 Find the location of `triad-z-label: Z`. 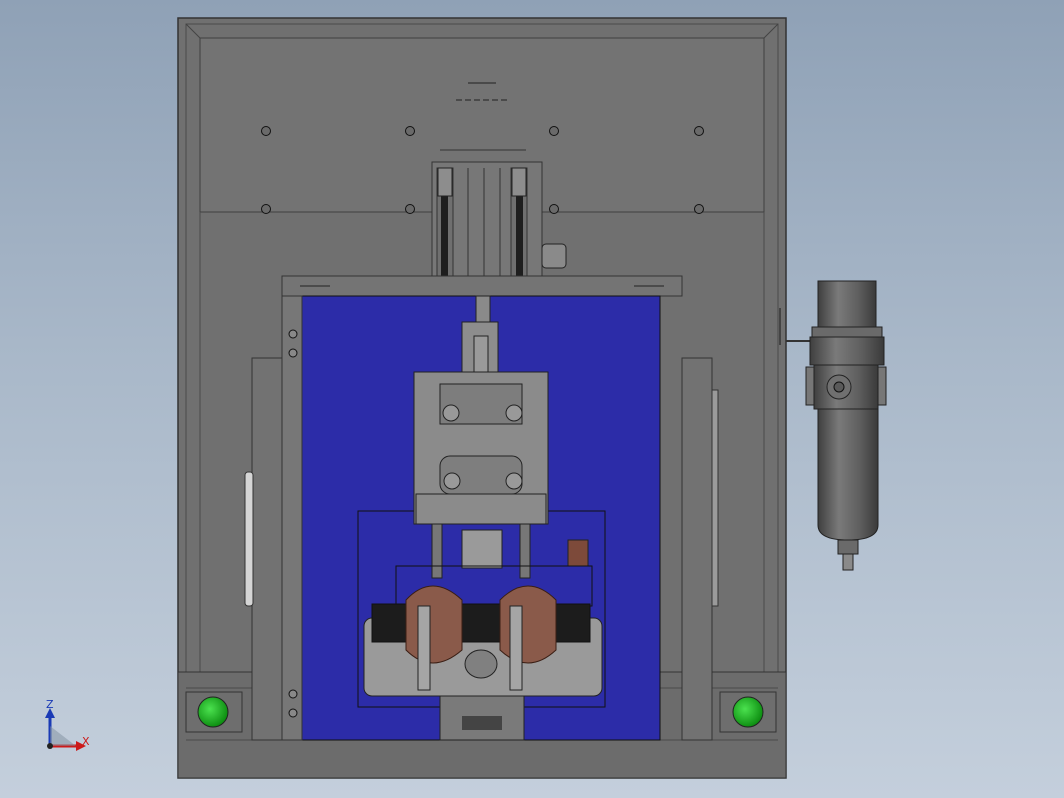

triad-z-label: Z is located at coordinates (50, 704).